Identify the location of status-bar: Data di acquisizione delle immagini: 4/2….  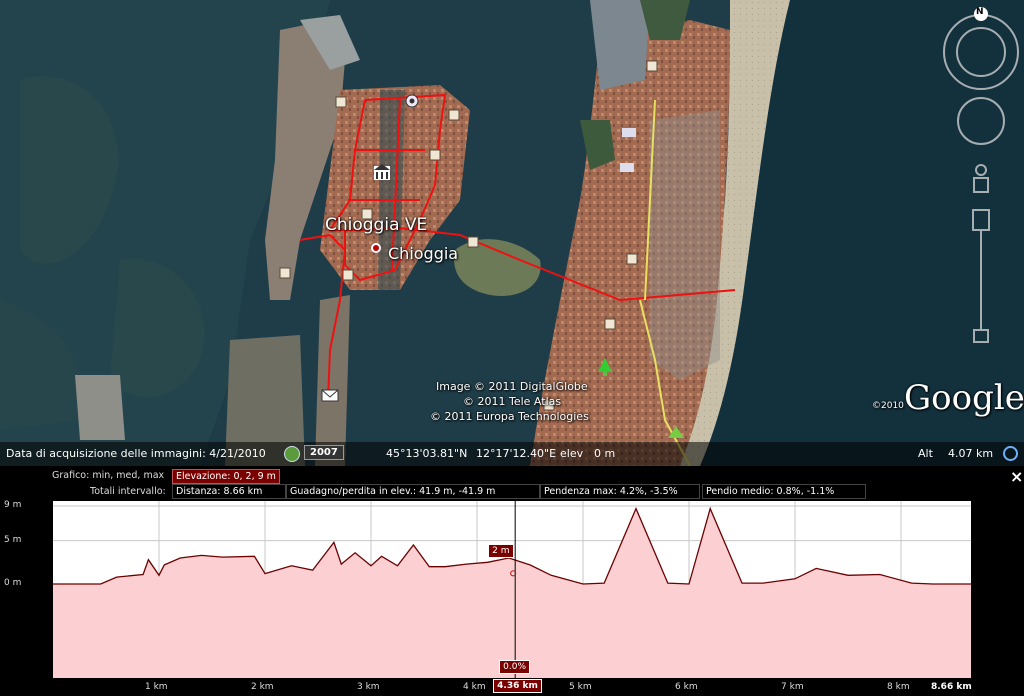
(512, 454).